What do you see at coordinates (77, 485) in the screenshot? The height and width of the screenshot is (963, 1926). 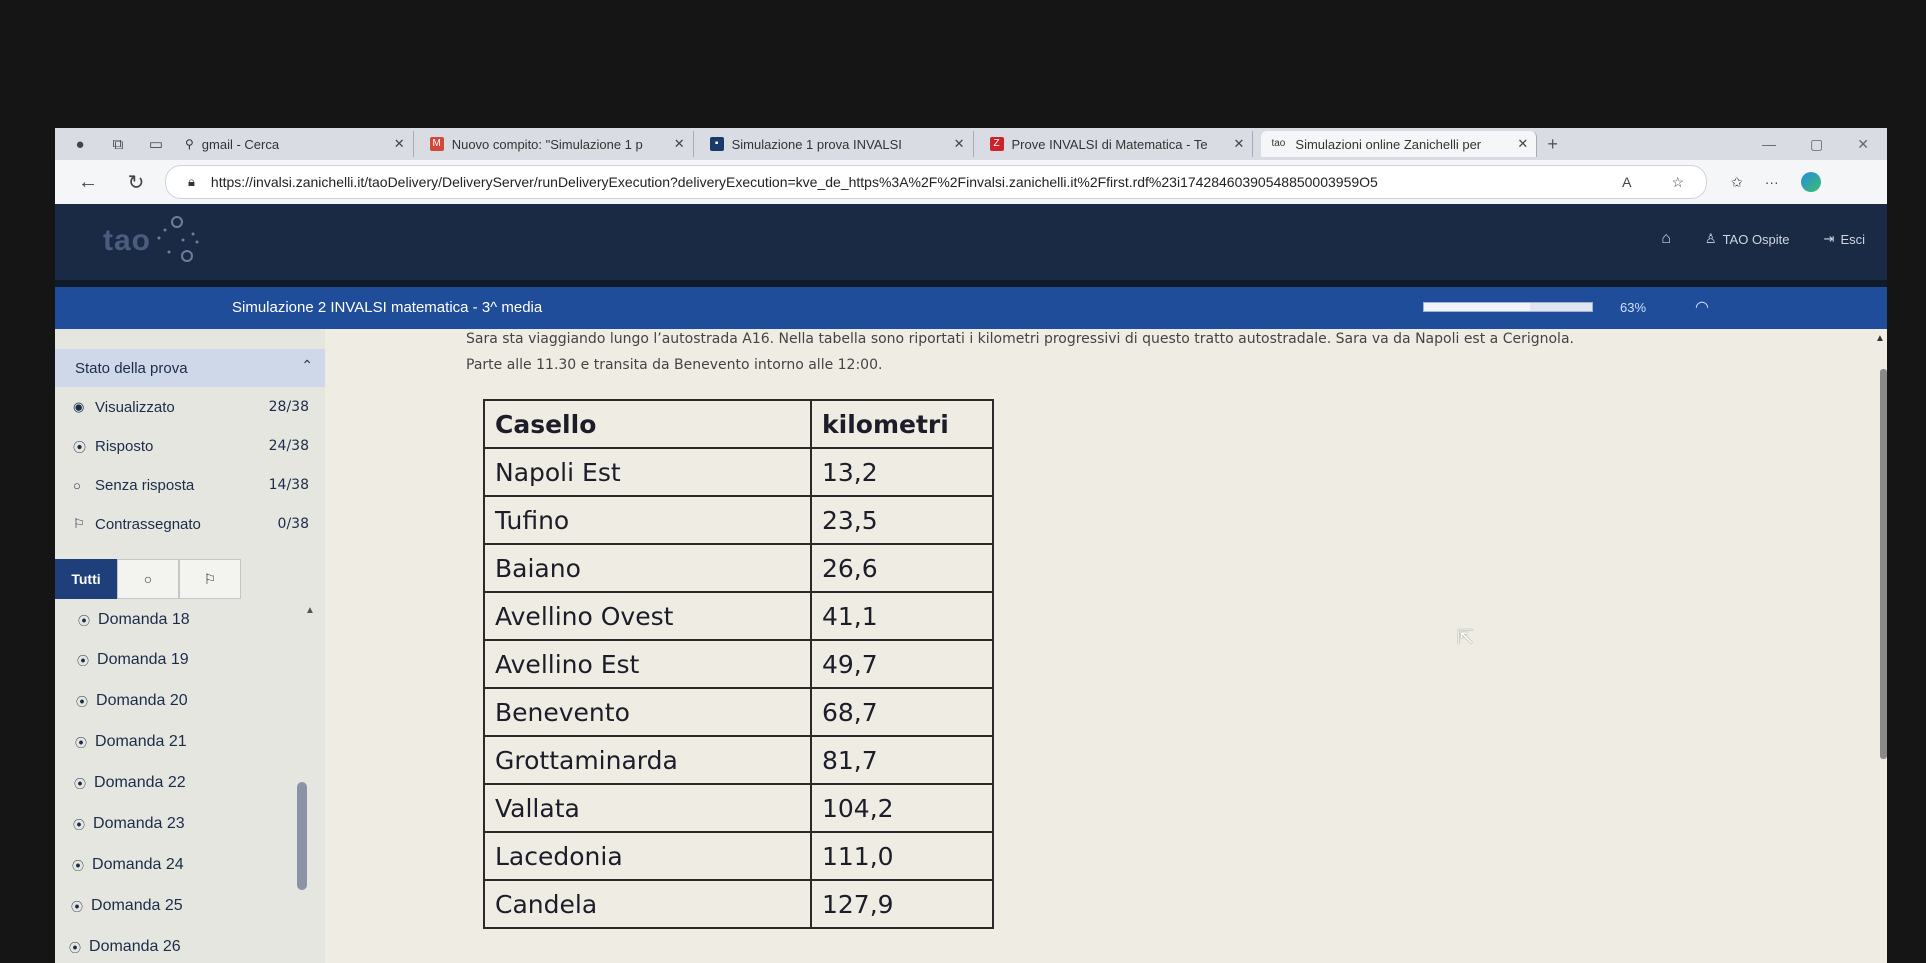 I see `unanswered-icon: ○` at bounding box center [77, 485].